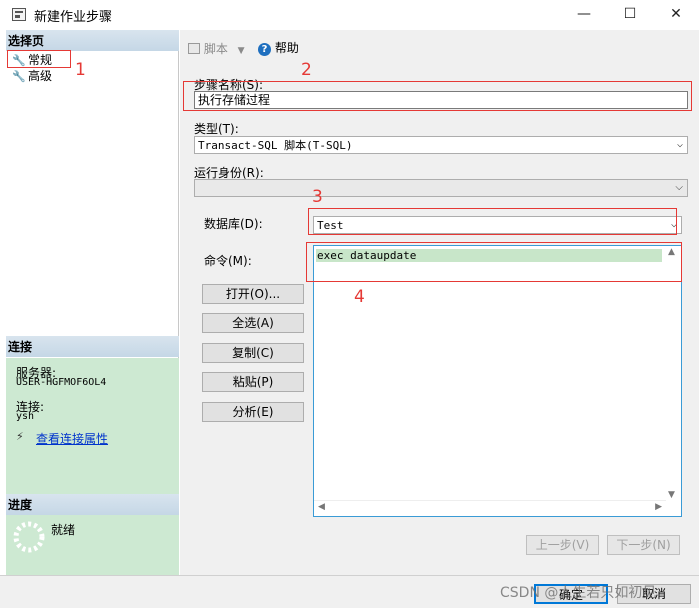  I want to click on script-label: 脚本, so click(215, 49).